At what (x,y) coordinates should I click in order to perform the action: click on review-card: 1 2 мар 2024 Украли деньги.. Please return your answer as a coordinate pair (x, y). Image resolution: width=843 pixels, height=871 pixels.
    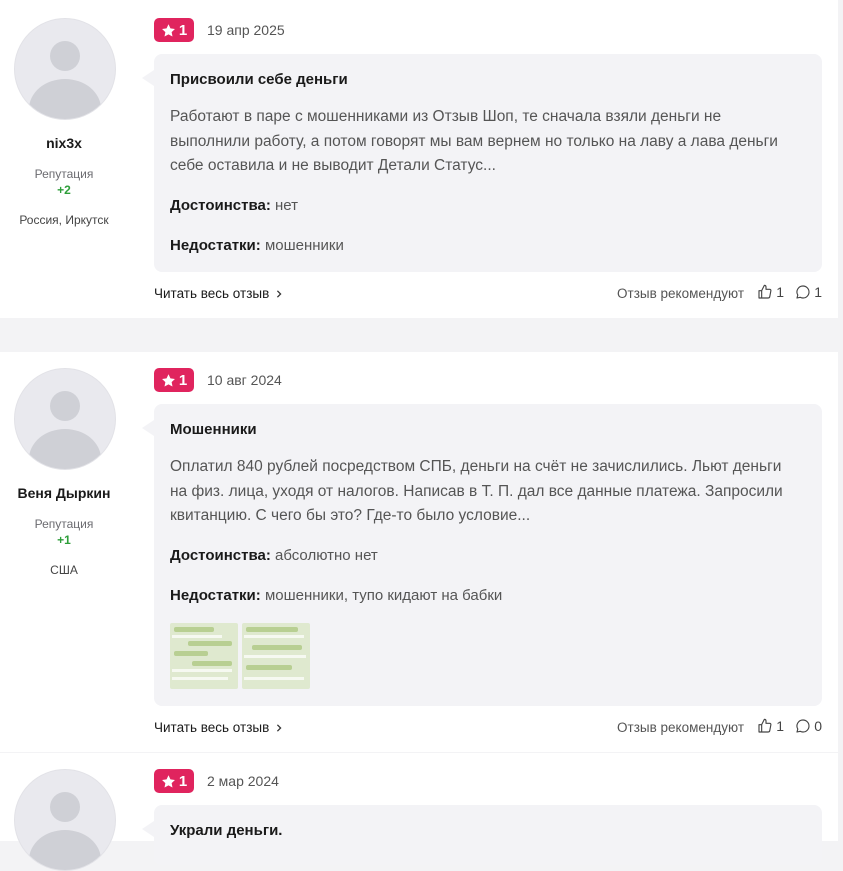
    Looking at the image, I should click on (419, 812).